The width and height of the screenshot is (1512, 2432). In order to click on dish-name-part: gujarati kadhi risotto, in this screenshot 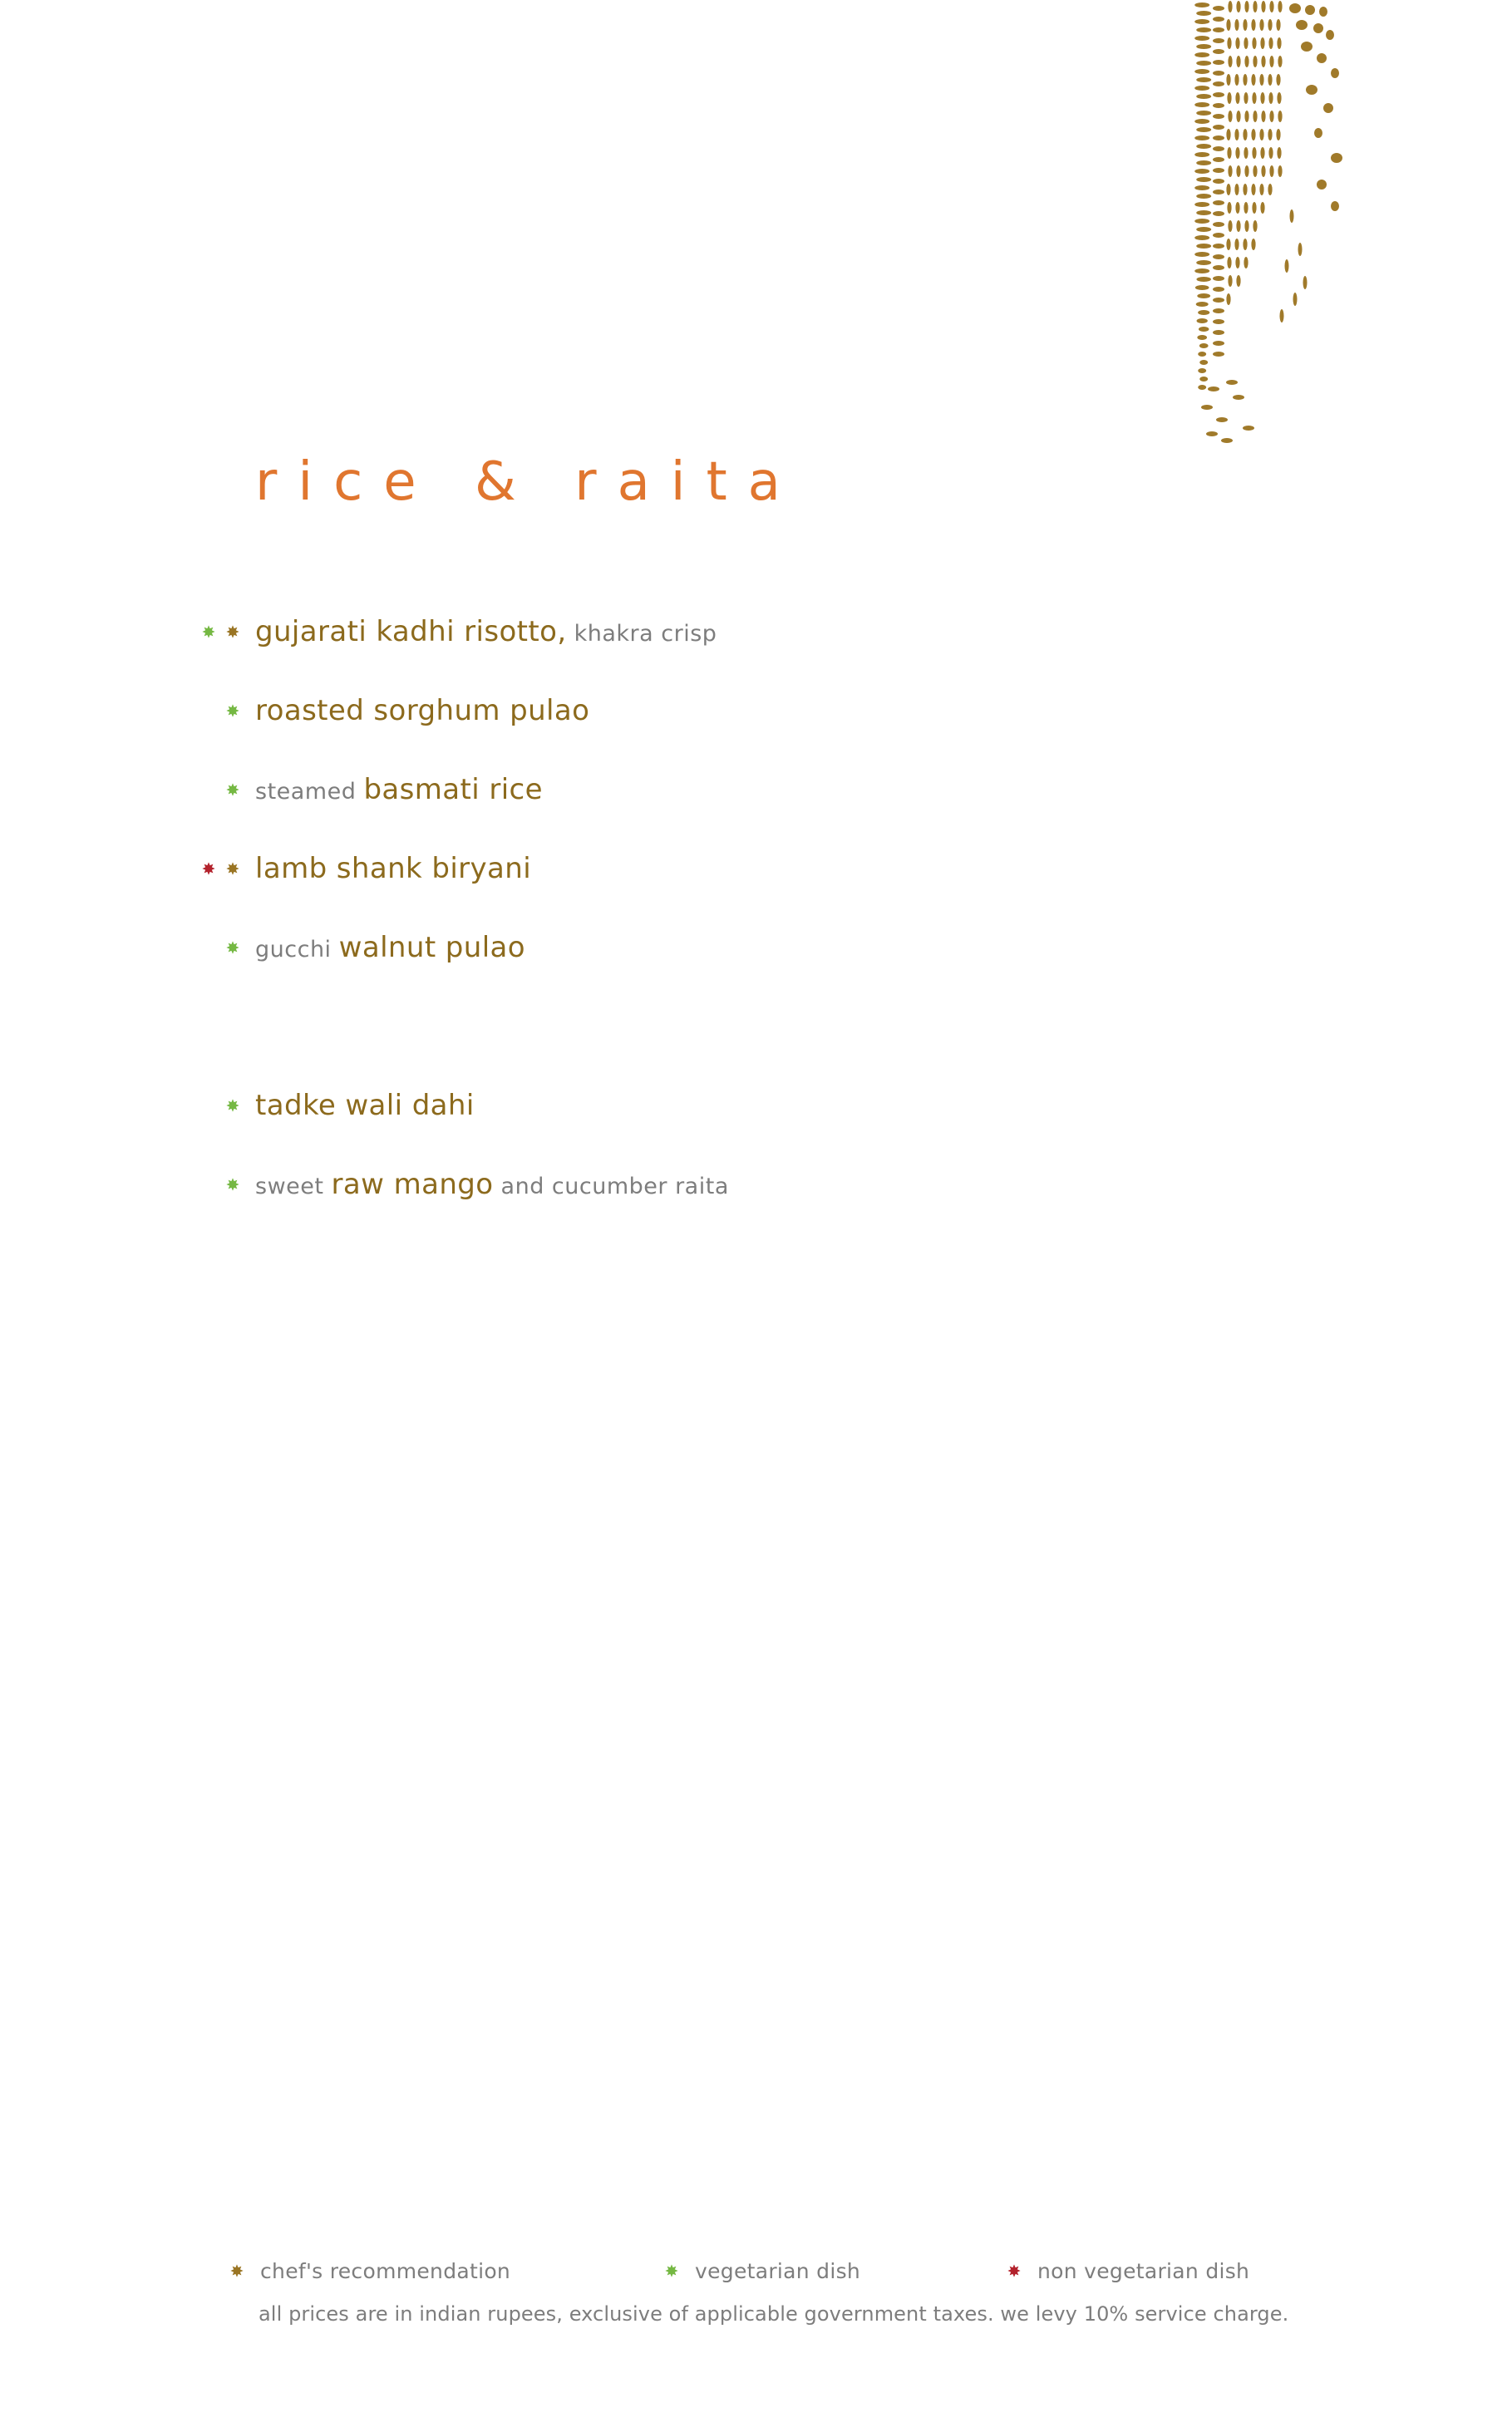, I will do `click(411, 631)`.